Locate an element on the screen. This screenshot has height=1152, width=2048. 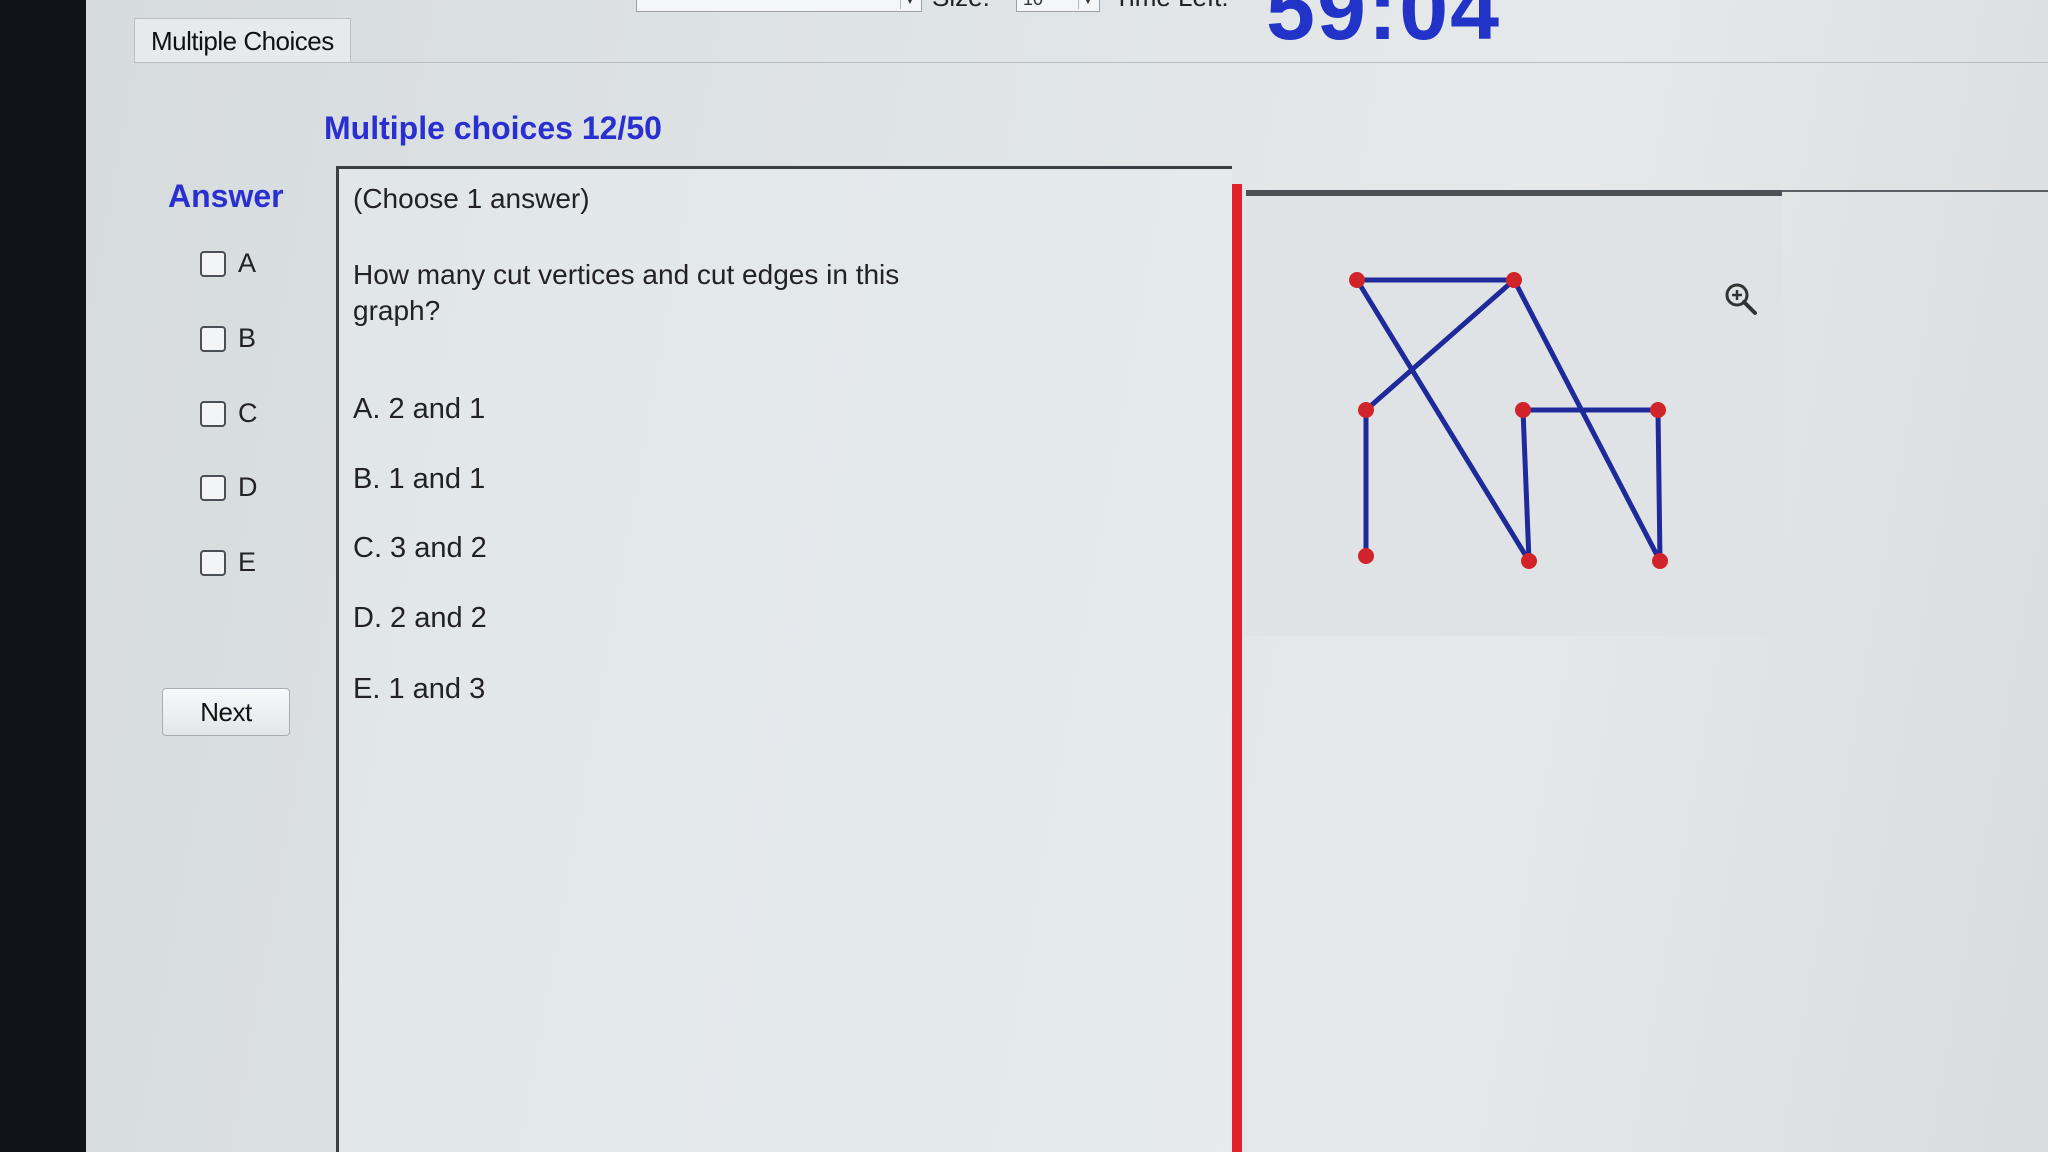
red-divider is located at coordinates (1237, 668).